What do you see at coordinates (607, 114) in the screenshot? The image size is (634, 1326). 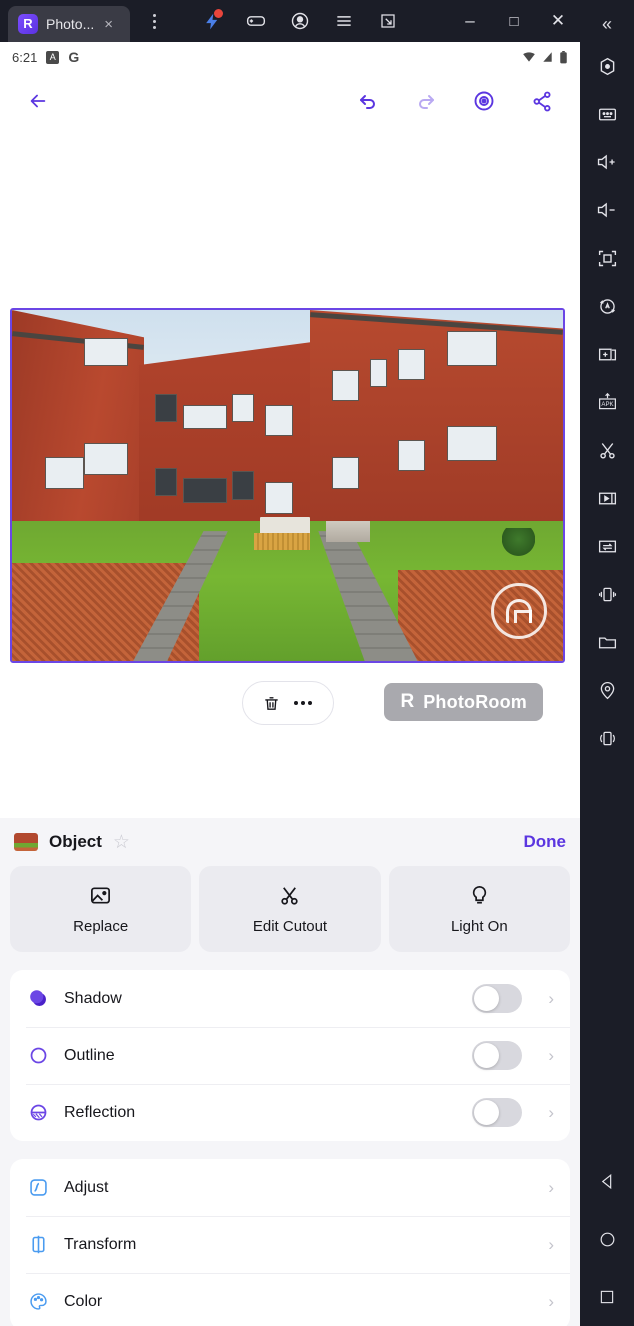 I see `keyboard-icon` at bounding box center [607, 114].